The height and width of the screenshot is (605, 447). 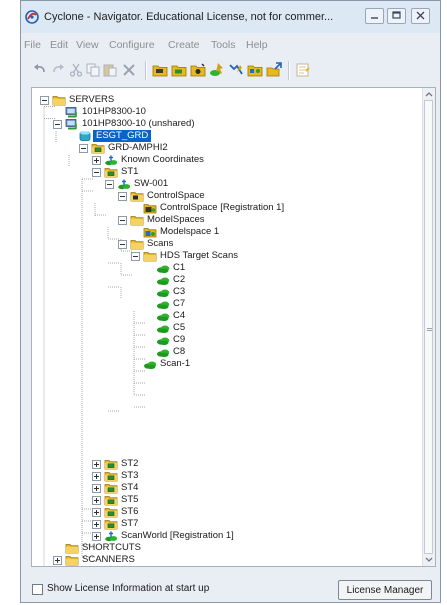 What do you see at coordinates (76, 70) in the screenshot?
I see `cut-icon` at bounding box center [76, 70].